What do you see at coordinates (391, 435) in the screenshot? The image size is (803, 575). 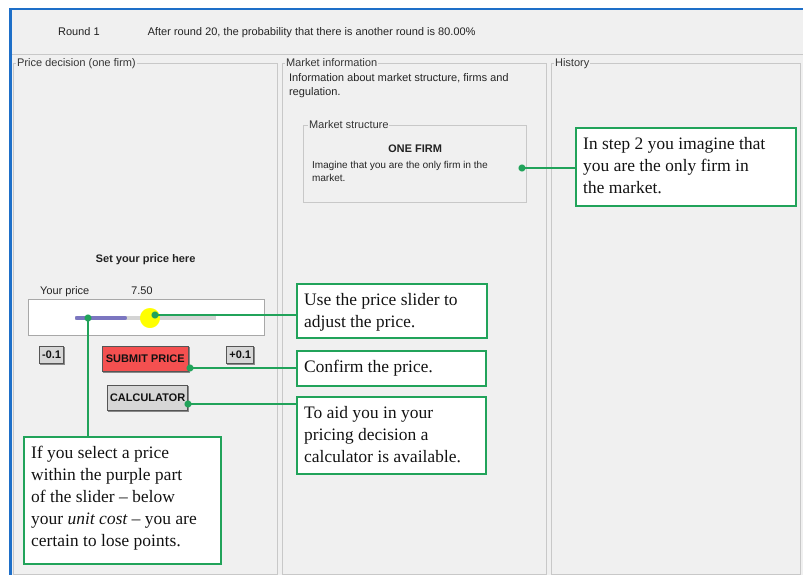 I see `annotation-callout: To aid you in your pricing decision a calculator is available.` at bounding box center [391, 435].